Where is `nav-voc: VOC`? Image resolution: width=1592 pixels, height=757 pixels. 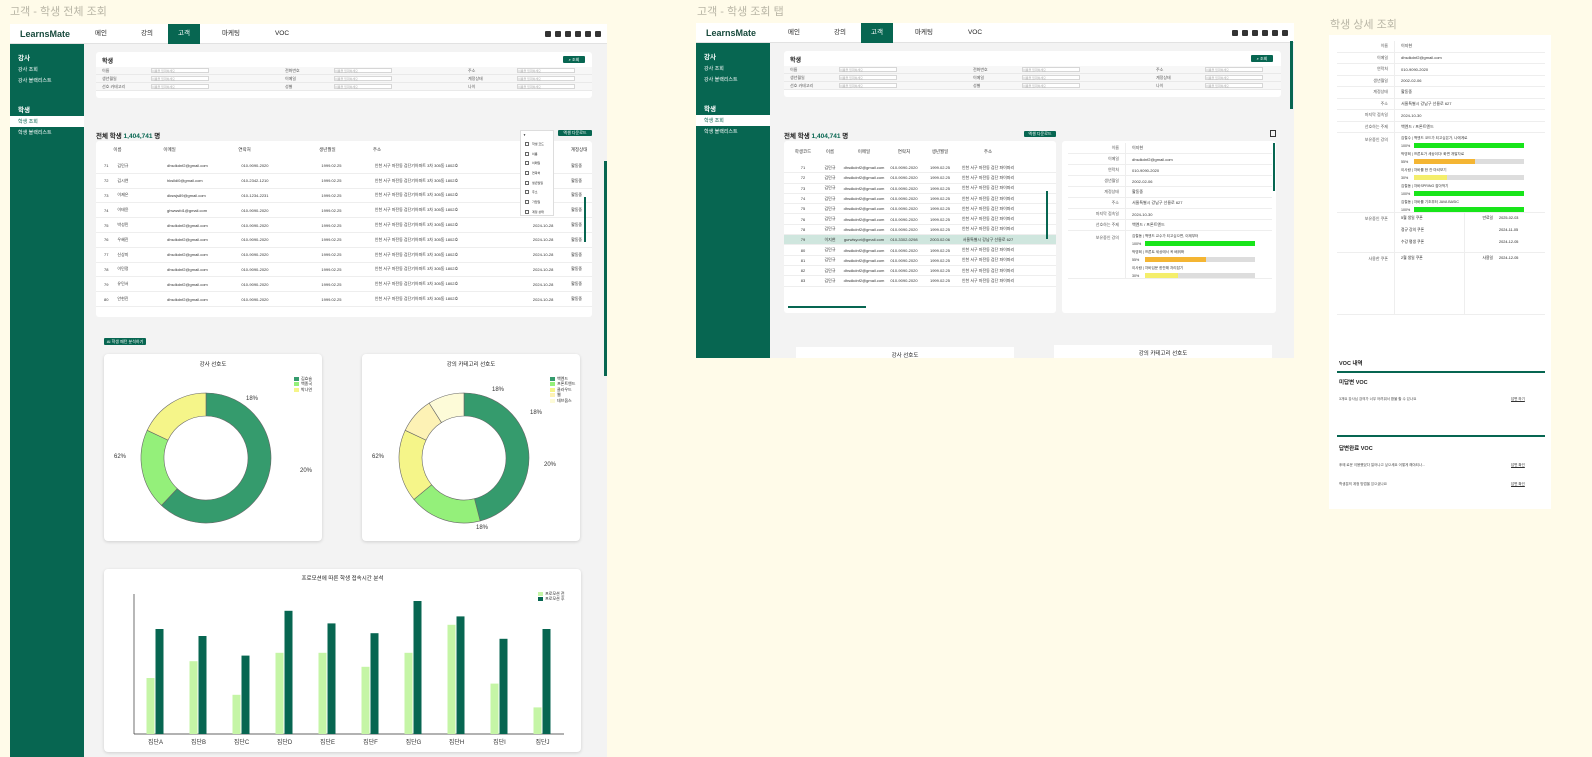
nav-voc: VOC is located at coordinates (975, 33).